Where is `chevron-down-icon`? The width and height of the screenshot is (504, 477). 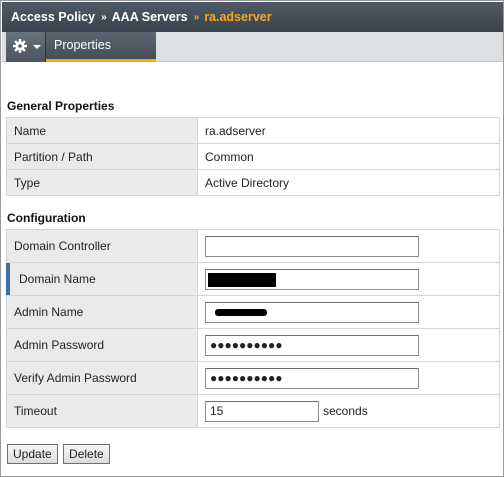 chevron-down-icon is located at coordinates (37, 47).